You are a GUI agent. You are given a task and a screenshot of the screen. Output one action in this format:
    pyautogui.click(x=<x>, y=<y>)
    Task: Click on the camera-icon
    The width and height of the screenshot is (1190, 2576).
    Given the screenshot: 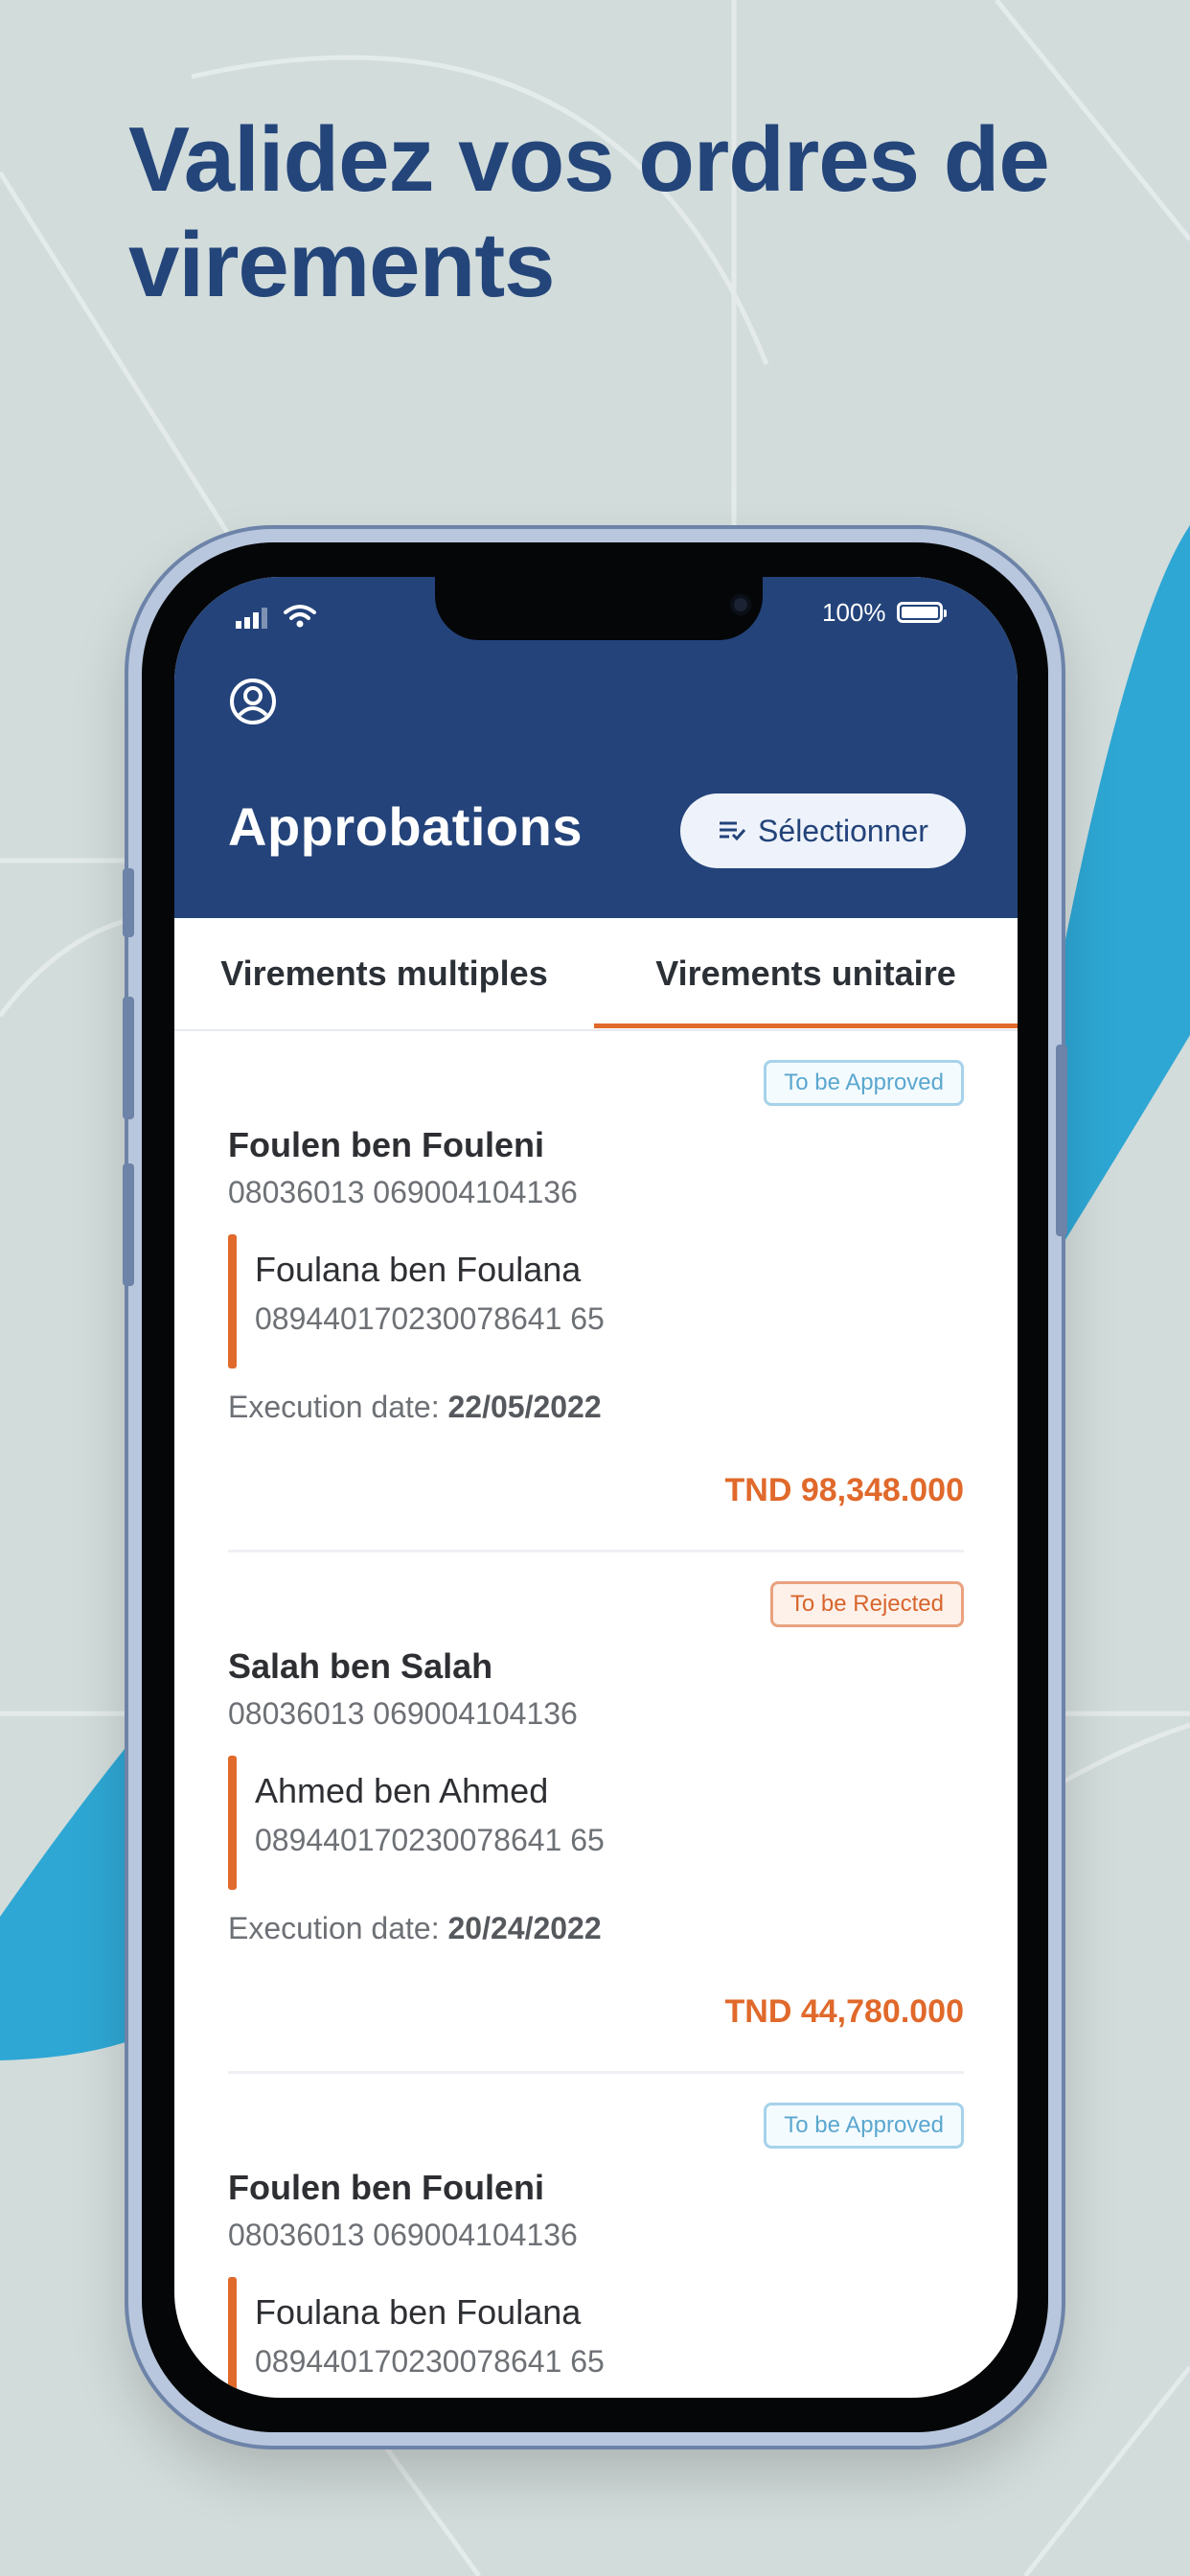 What is the action you would take?
    pyautogui.click(x=741, y=604)
    